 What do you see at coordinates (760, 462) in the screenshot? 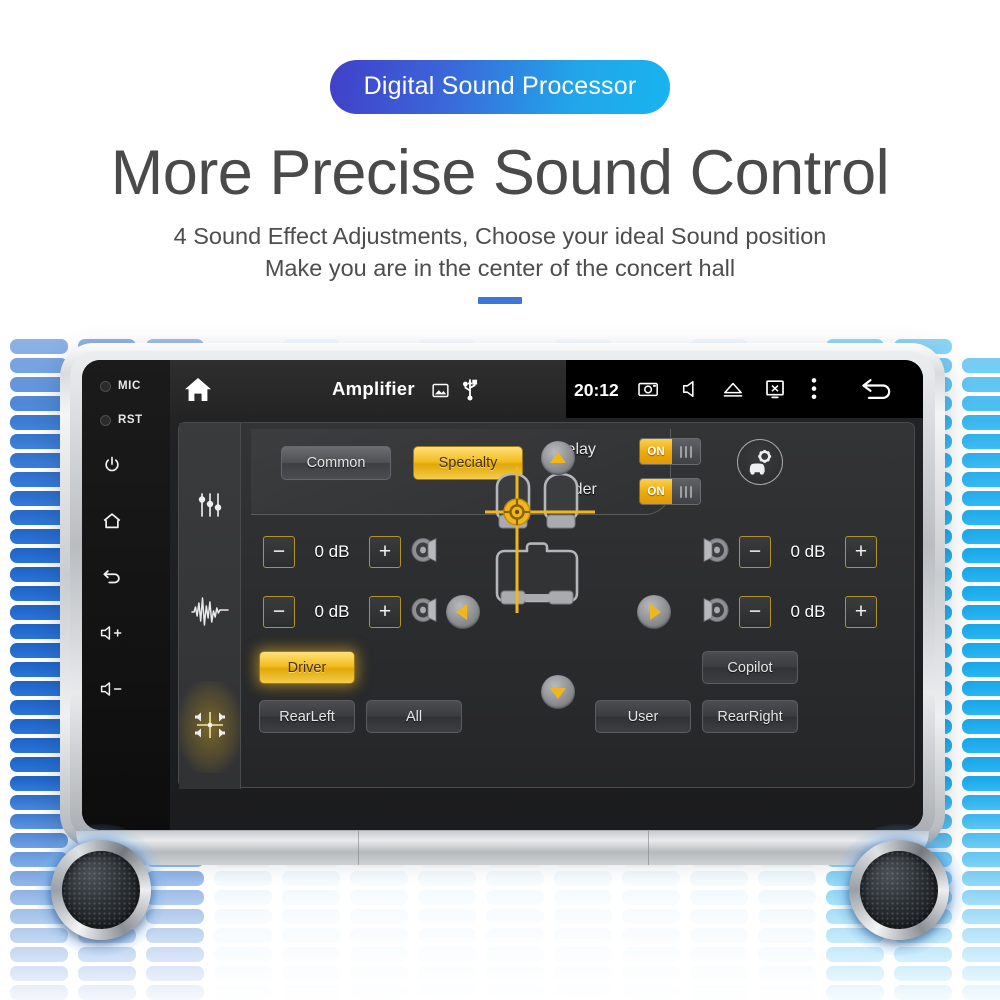
I see `car-gear-icon` at bounding box center [760, 462].